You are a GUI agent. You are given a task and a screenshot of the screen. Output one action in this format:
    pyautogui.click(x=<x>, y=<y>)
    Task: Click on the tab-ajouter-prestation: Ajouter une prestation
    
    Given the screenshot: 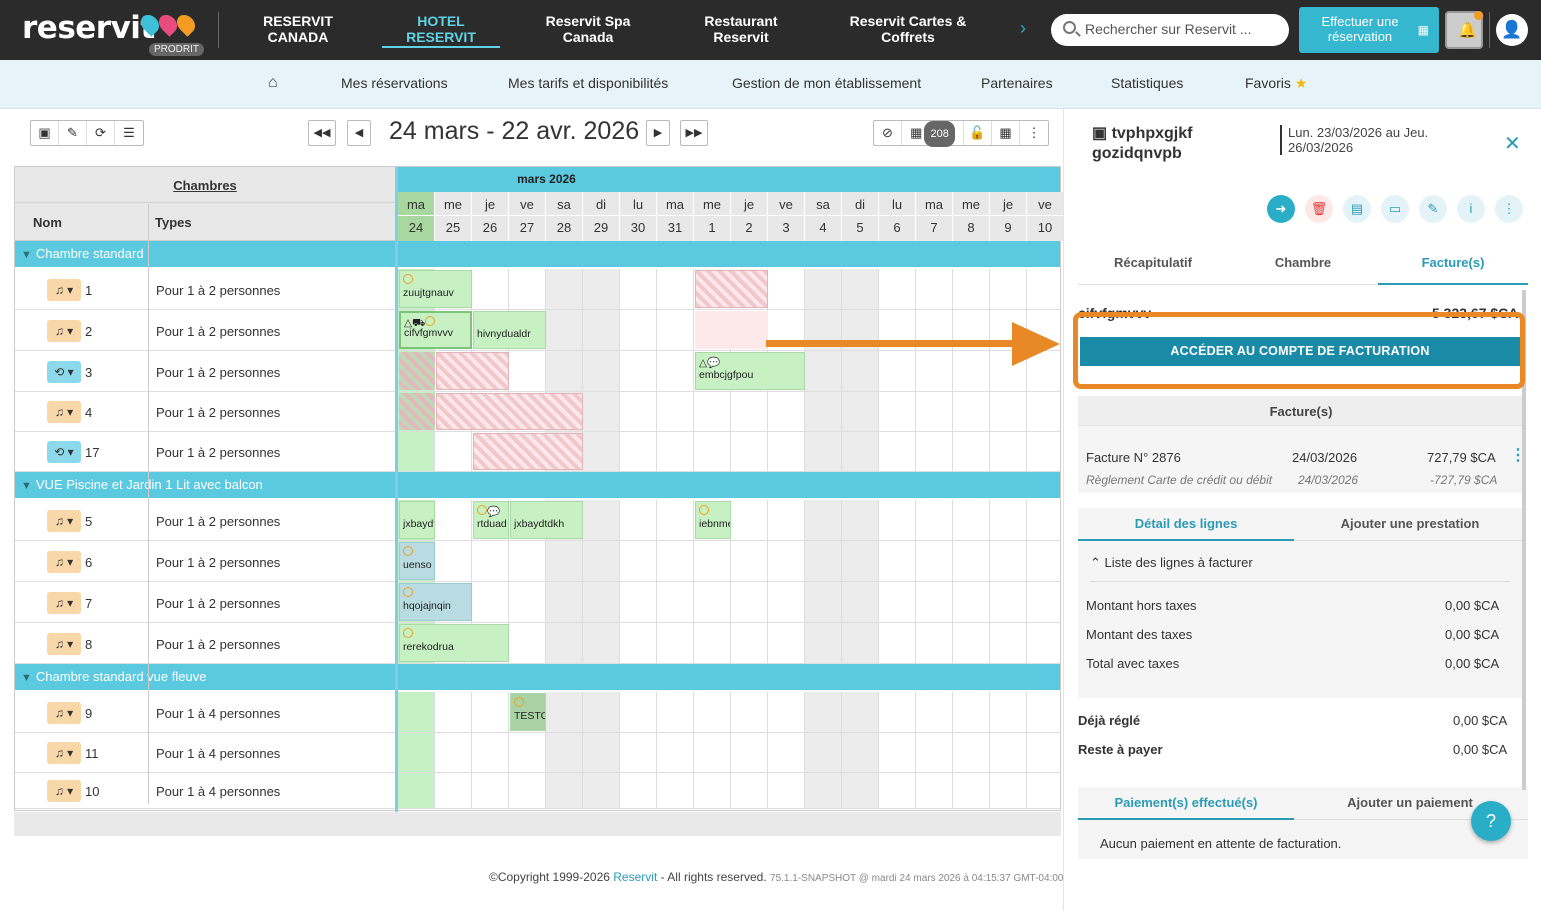 What is the action you would take?
    pyautogui.click(x=1410, y=523)
    